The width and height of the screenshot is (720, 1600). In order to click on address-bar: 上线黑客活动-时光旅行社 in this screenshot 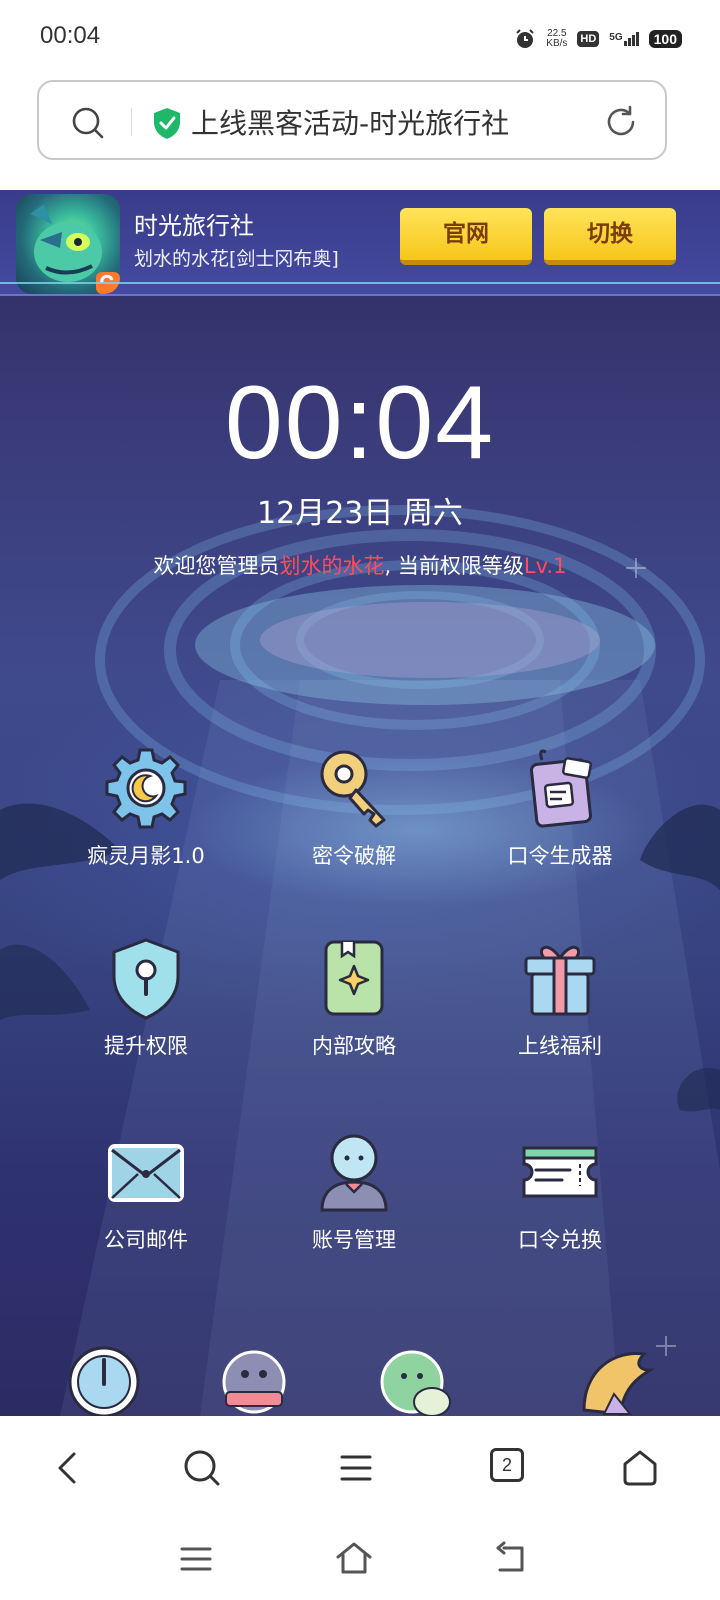, I will do `click(352, 120)`.